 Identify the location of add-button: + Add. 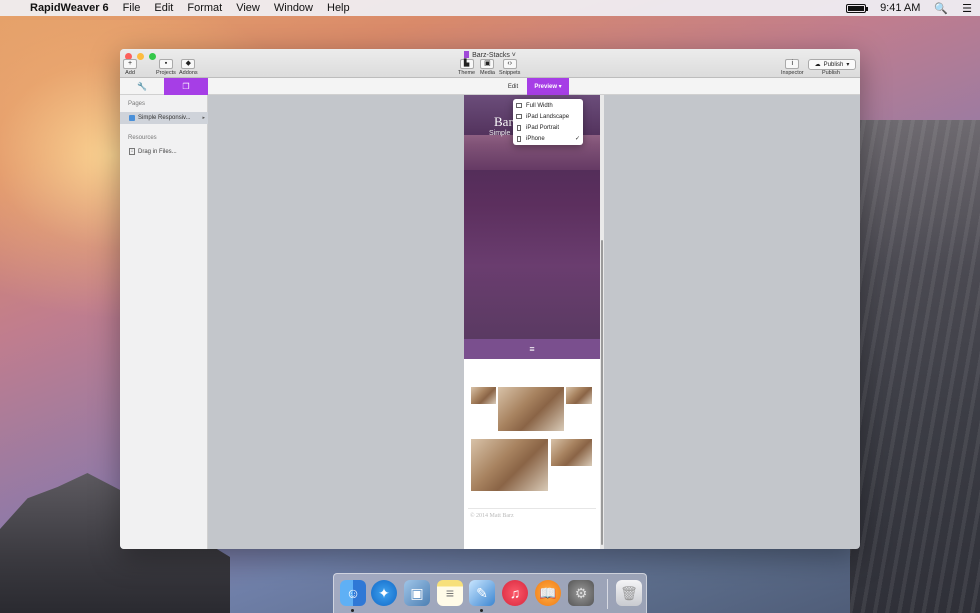
(130, 67).